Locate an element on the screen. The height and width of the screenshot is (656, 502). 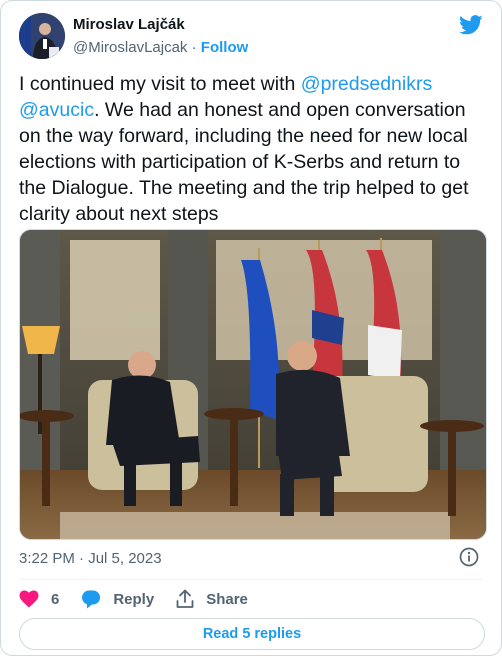
heart-icon is located at coordinates (29, 599).